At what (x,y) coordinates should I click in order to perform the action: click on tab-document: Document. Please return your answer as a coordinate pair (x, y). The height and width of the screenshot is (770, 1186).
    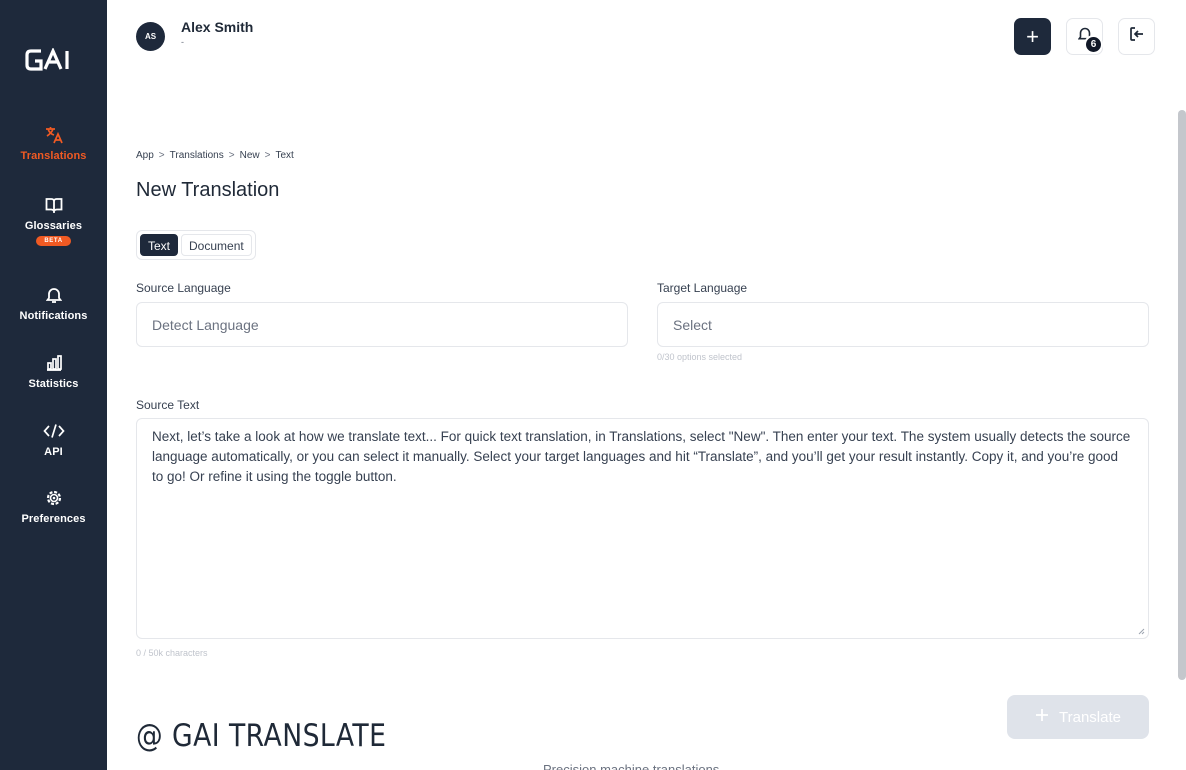
    Looking at the image, I should click on (216, 245).